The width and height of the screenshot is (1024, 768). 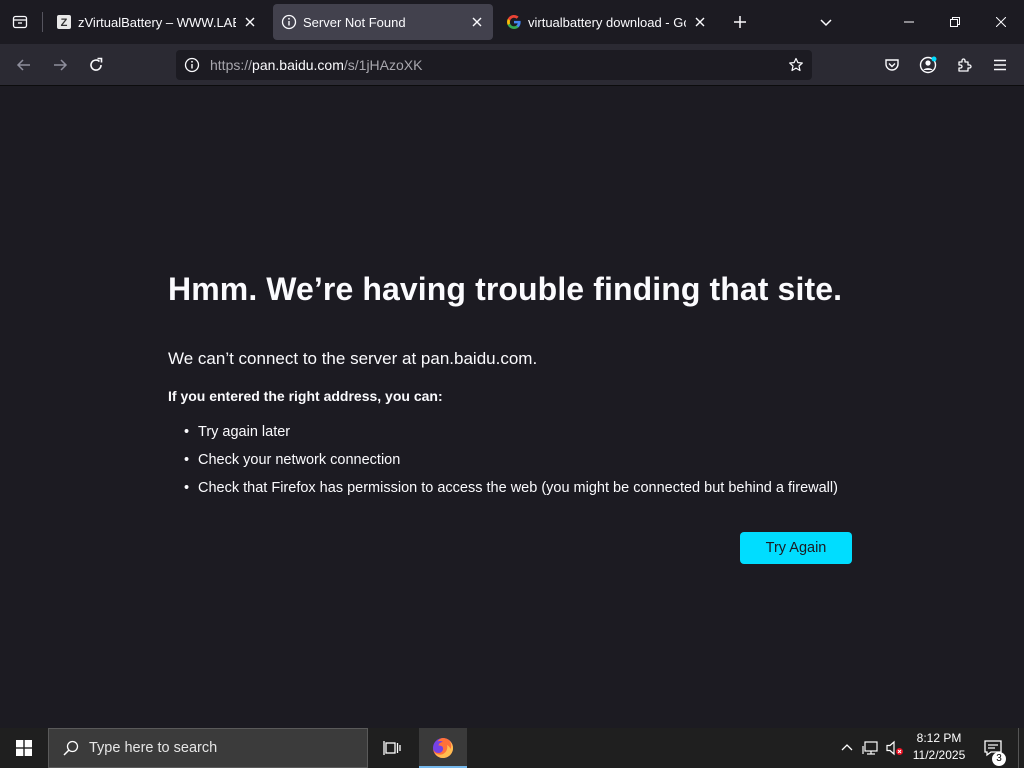 I want to click on firefox-view-button, so click(x=20, y=22).